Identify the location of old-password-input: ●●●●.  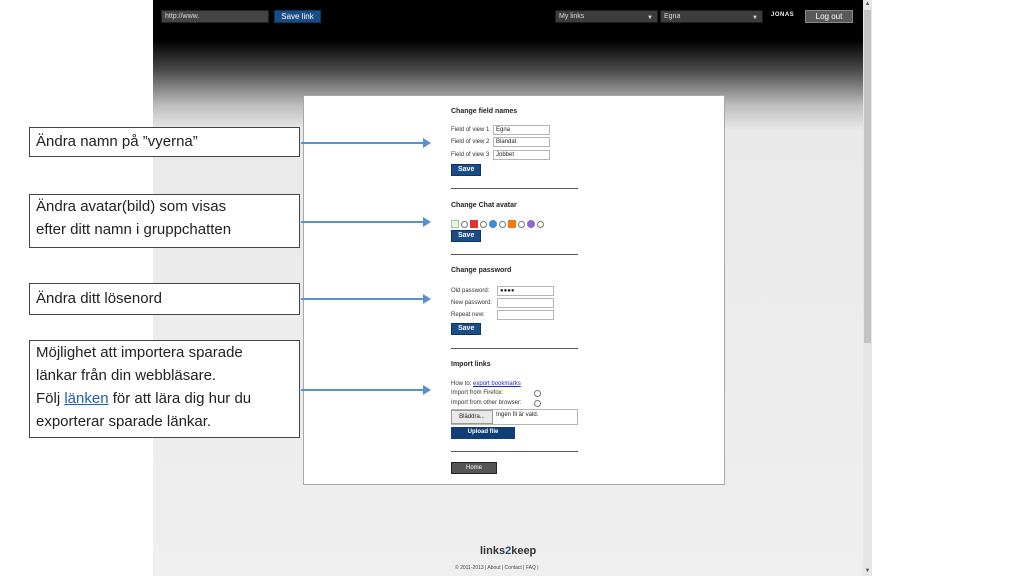
(525, 291).